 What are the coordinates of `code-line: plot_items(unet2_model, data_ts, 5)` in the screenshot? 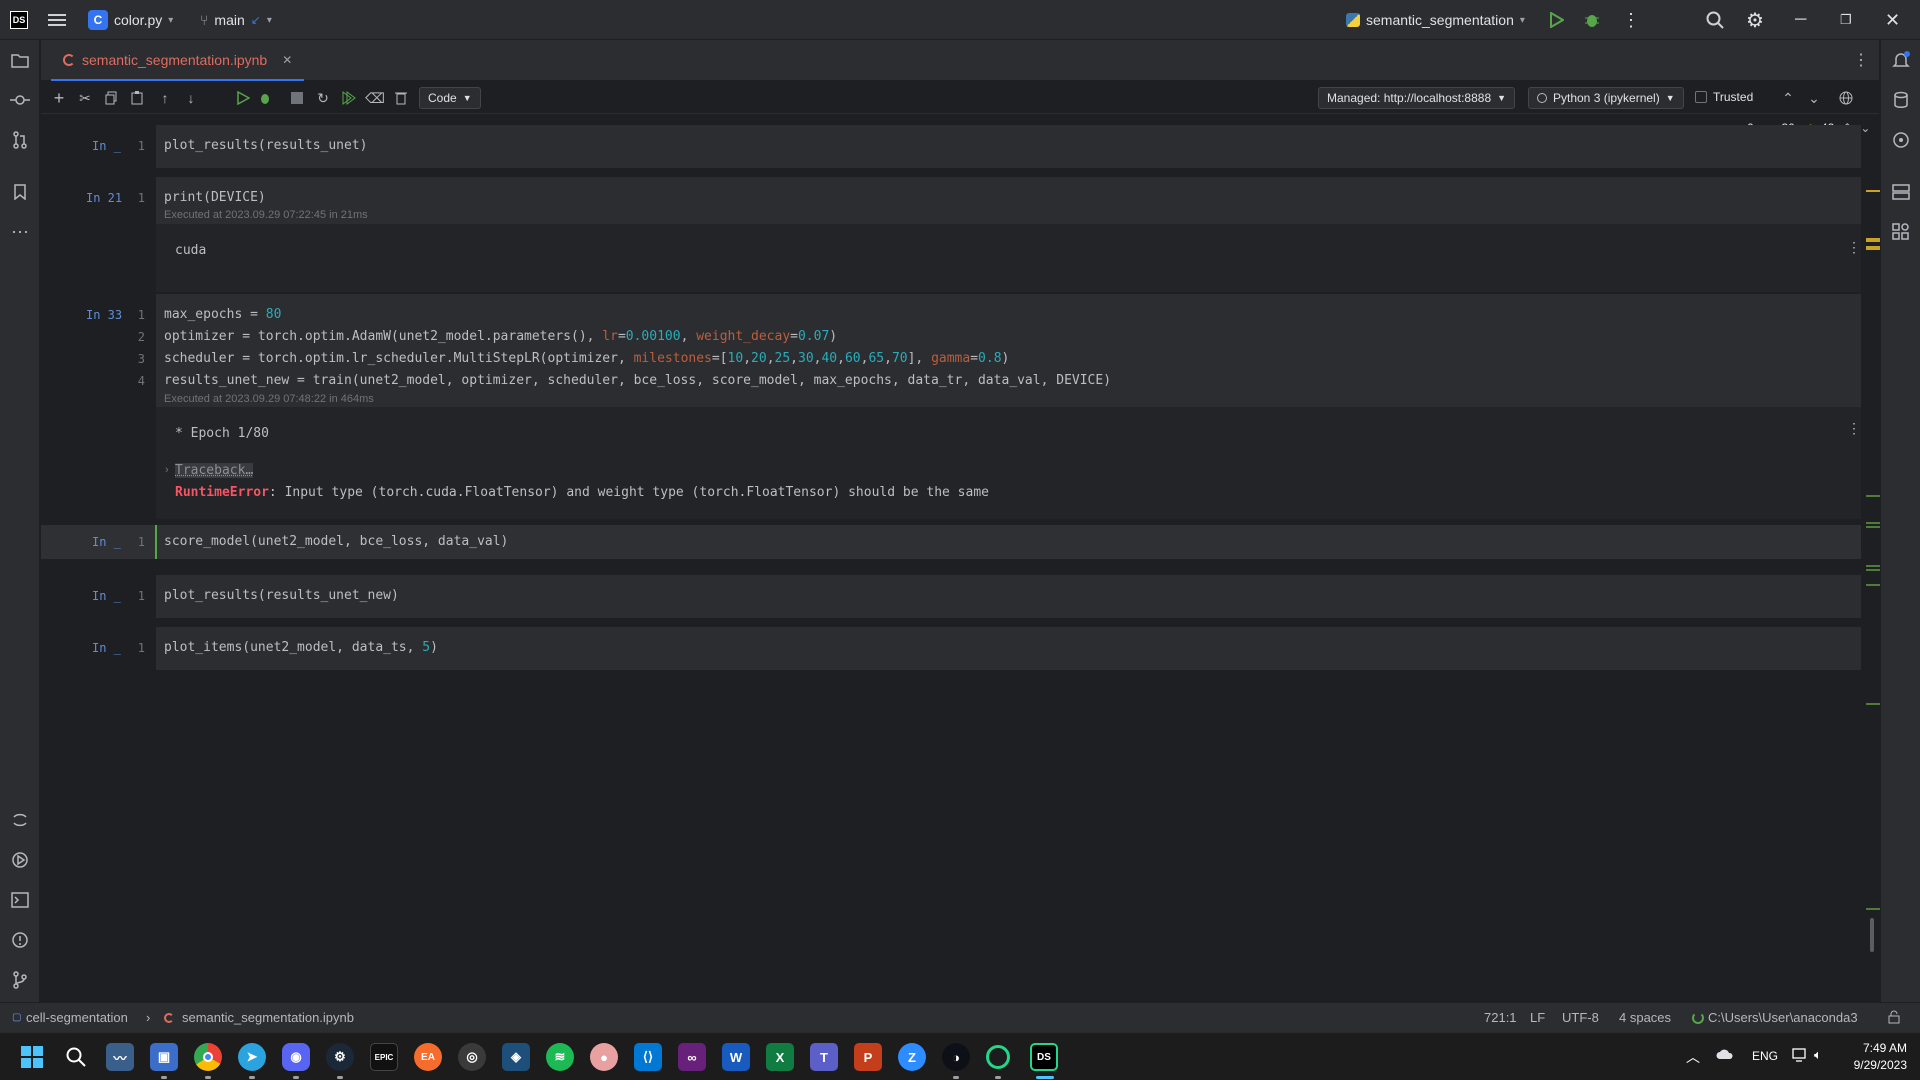 It's located at (301, 647).